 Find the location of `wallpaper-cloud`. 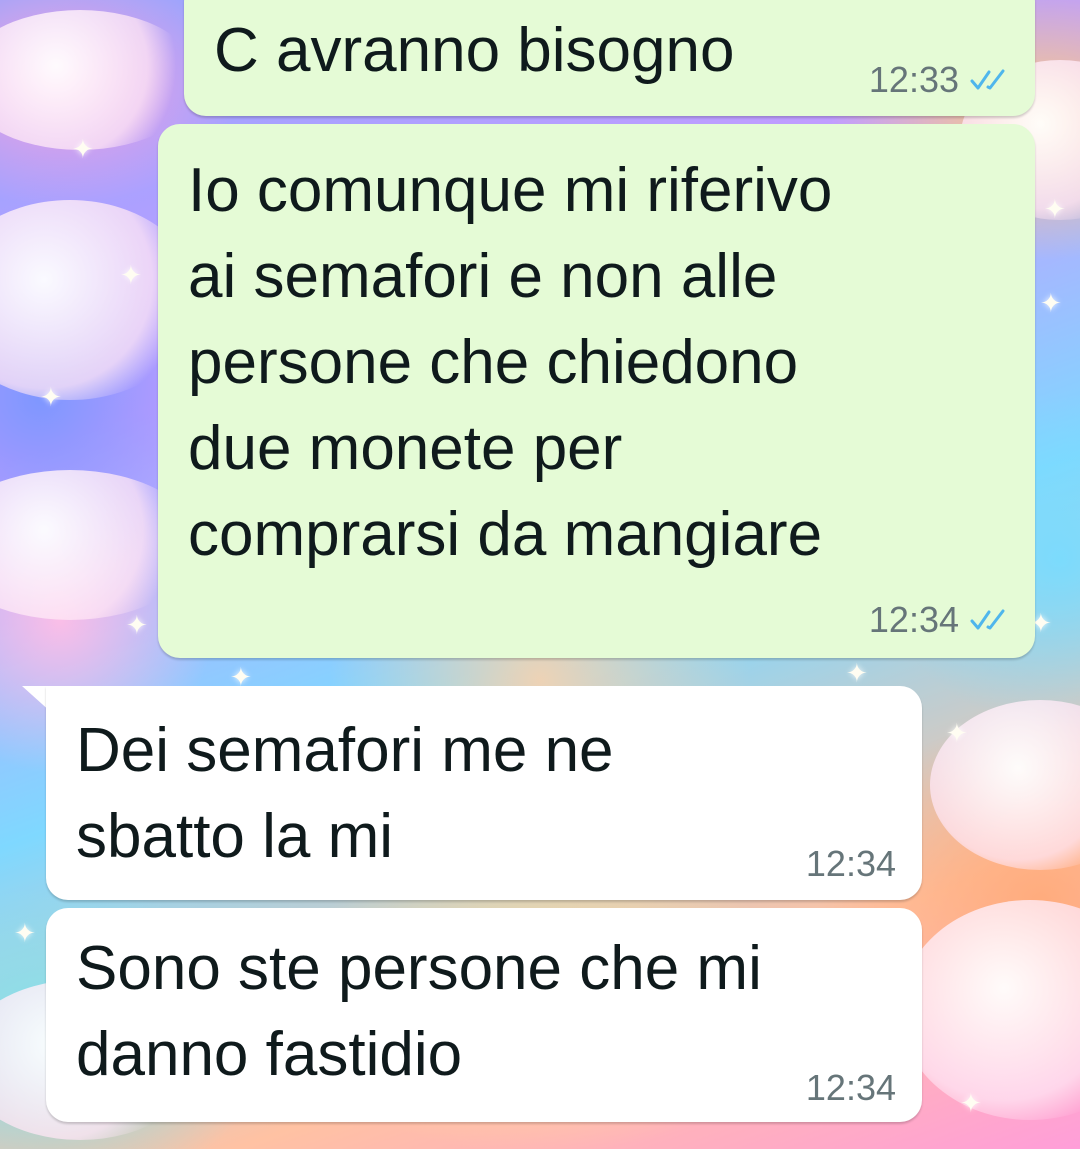

wallpaper-cloud is located at coordinates (990, 1010).